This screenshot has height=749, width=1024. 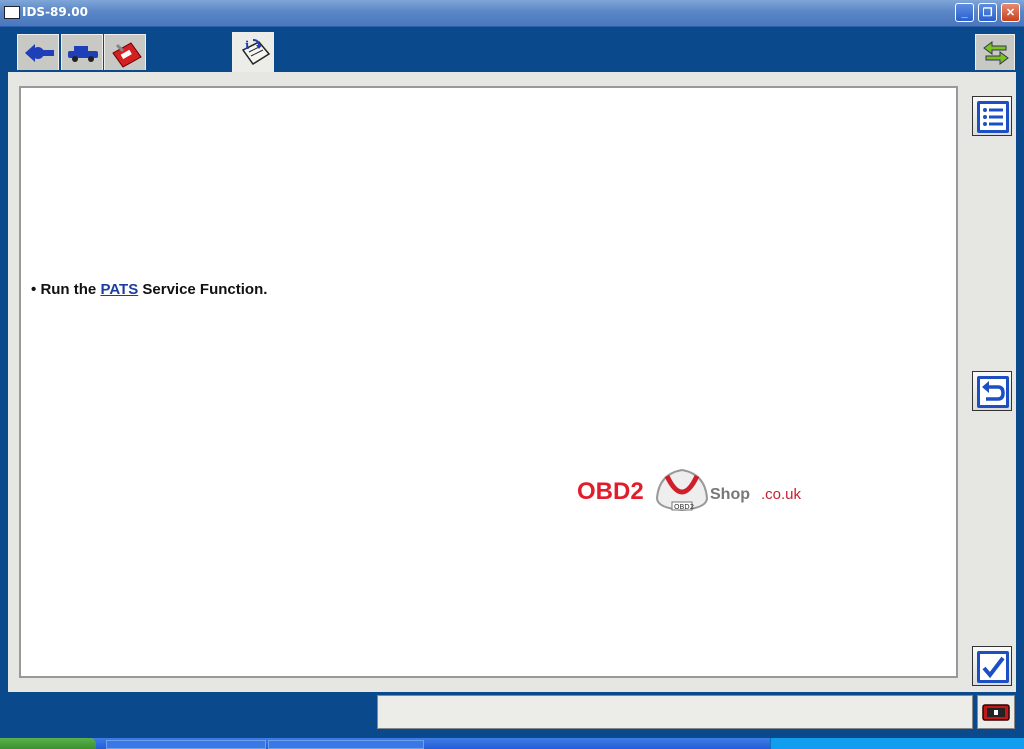 I want to click on title-bar: IDS-89.00 _ ❐ ✕, so click(x=512, y=13).